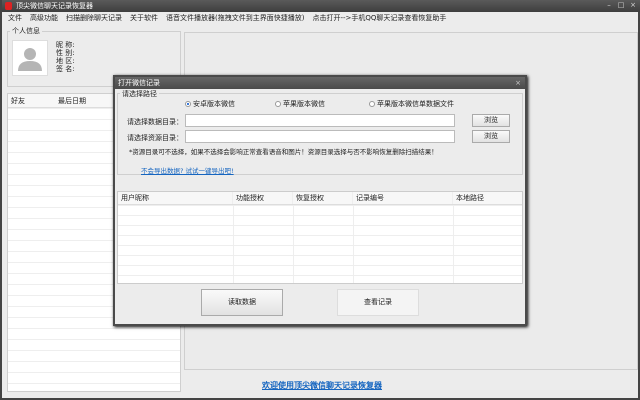 The image size is (640, 400). What do you see at coordinates (403, 198) in the screenshot?
I see `col-record-id: 记录编号` at bounding box center [403, 198].